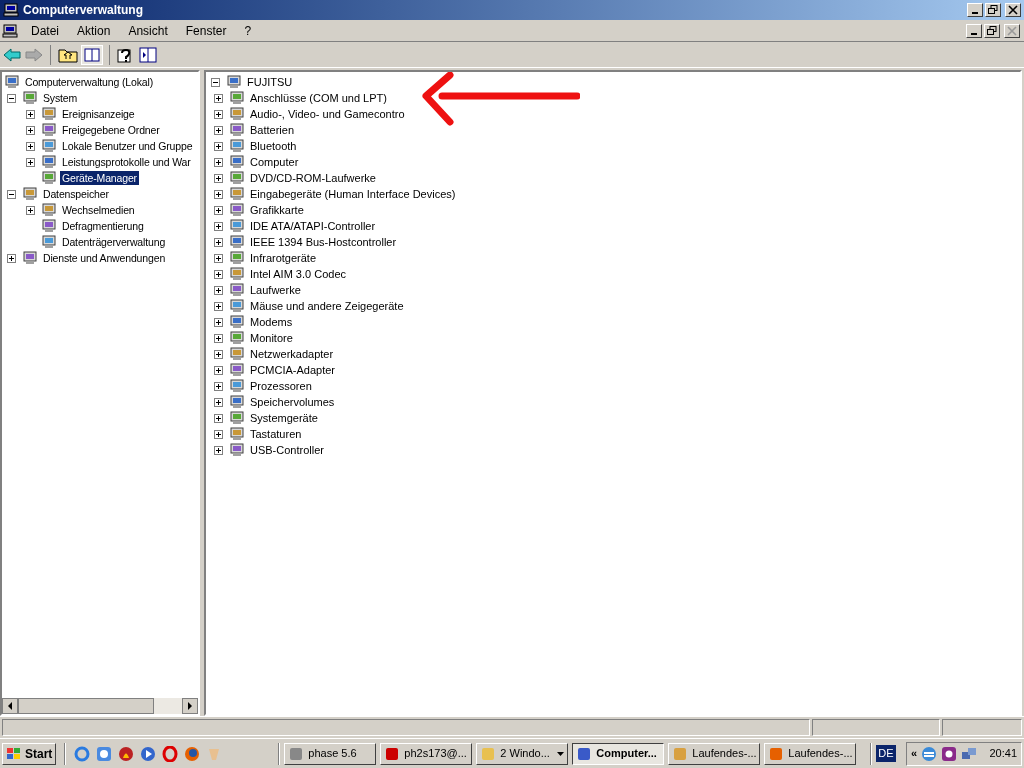  I want to click on app-icon, so click(104, 753).